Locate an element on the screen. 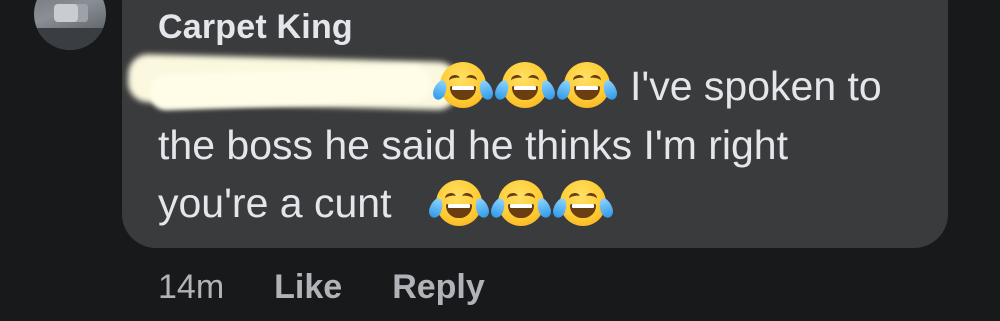 Image resolution: width=1000 pixels, height=321 pixels. comment-text-line-3: you're a cunt is located at coordinates (275, 203).